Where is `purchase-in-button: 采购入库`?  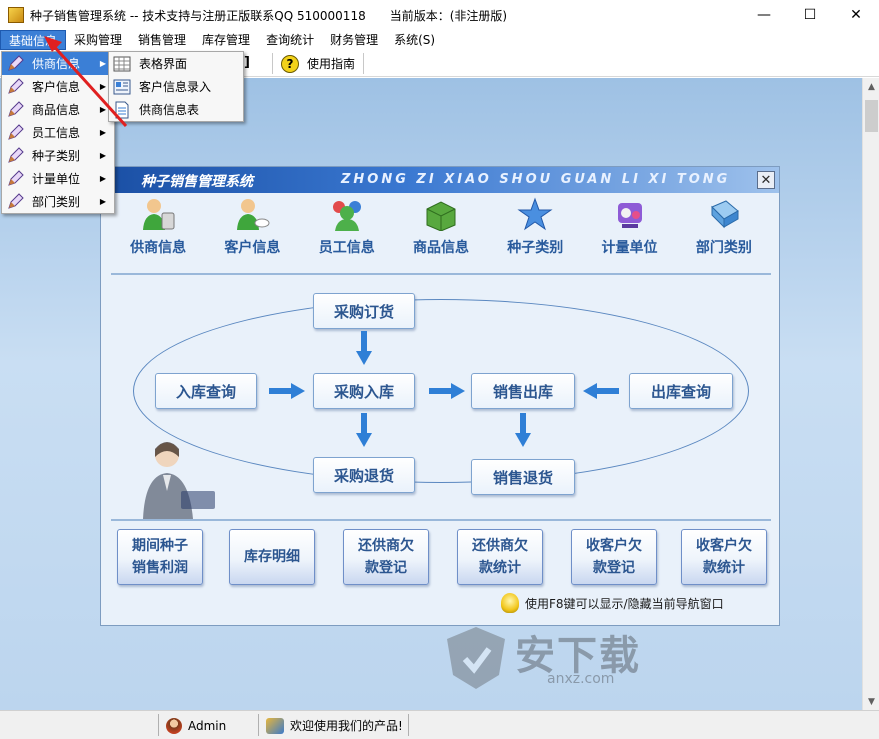
purchase-in-button: 采购入库 is located at coordinates (364, 391).